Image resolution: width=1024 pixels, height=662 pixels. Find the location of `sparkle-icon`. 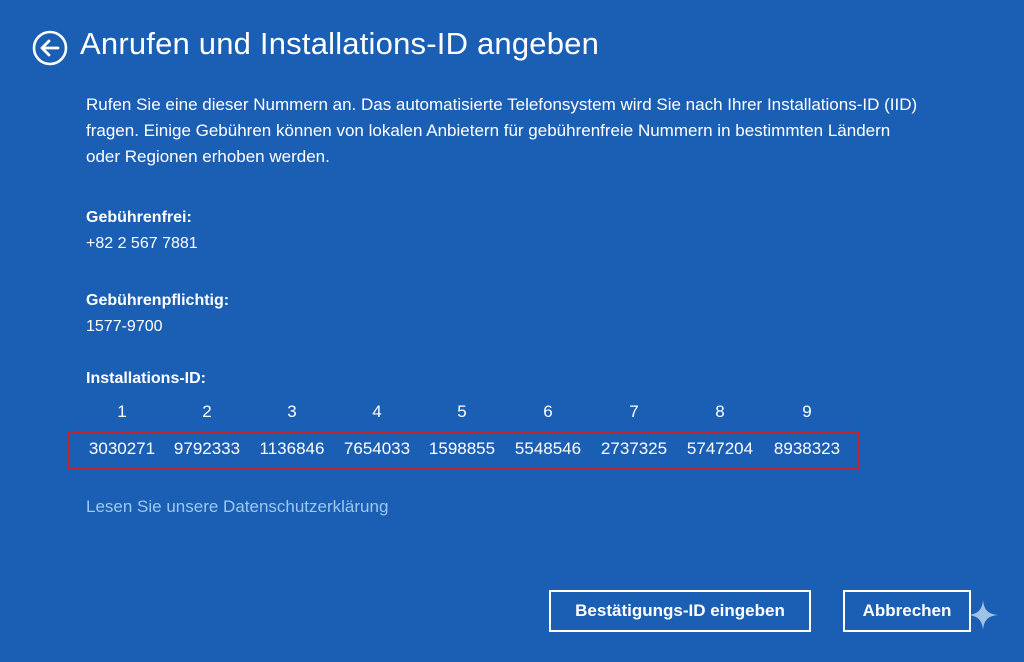

sparkle-icon is located at coordinates (983, 615).